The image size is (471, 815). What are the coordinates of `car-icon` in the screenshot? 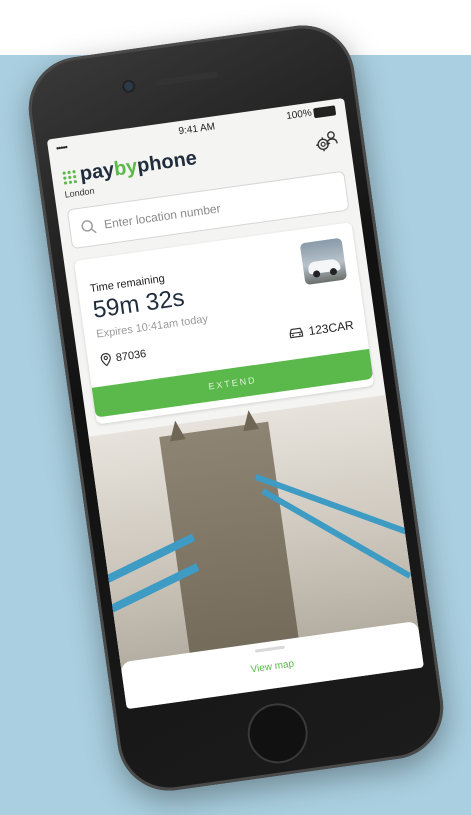 It's located at (296, 333).